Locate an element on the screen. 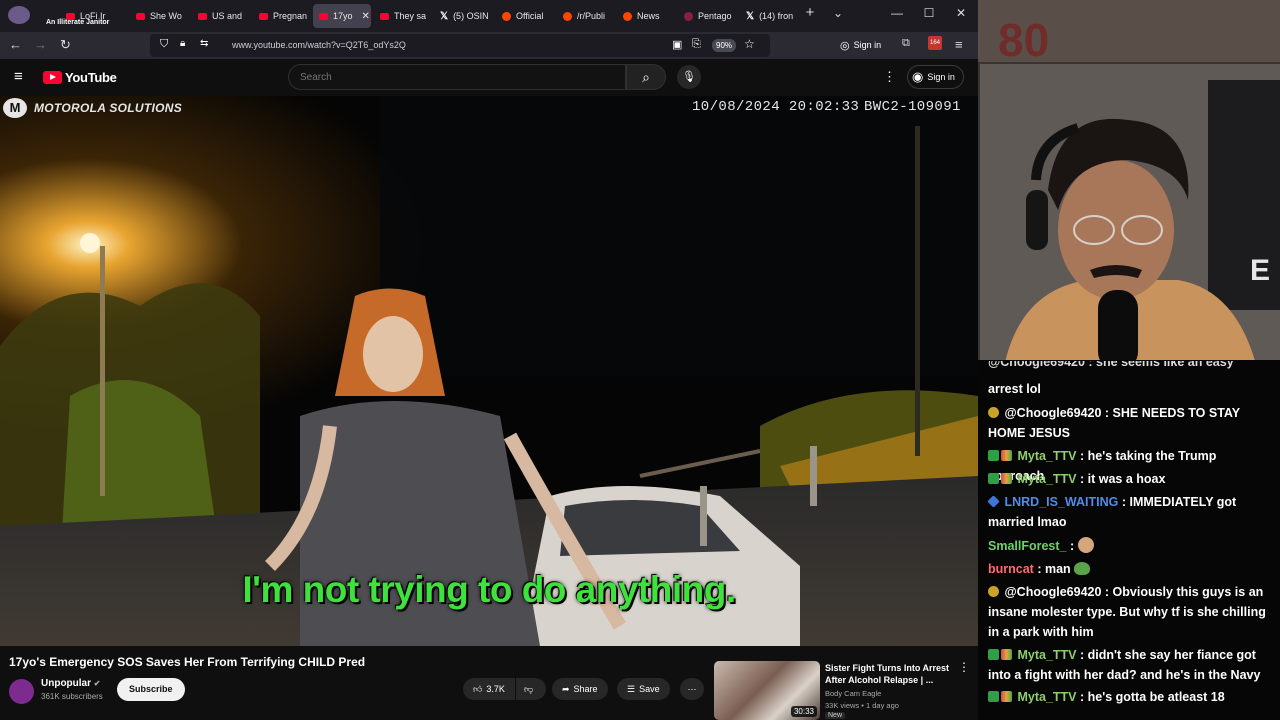  save-button: ☰ Save is located at coordinates (643, 689).